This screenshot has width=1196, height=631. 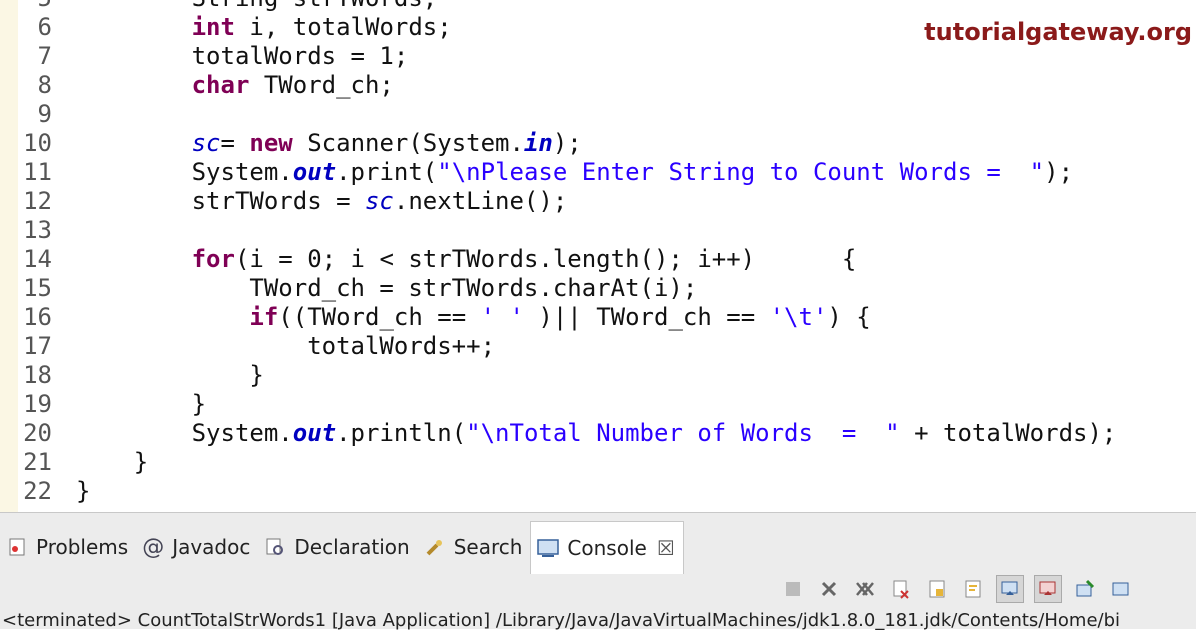 I want to click on tab-label: Declaration, so click(x=352, y=547).